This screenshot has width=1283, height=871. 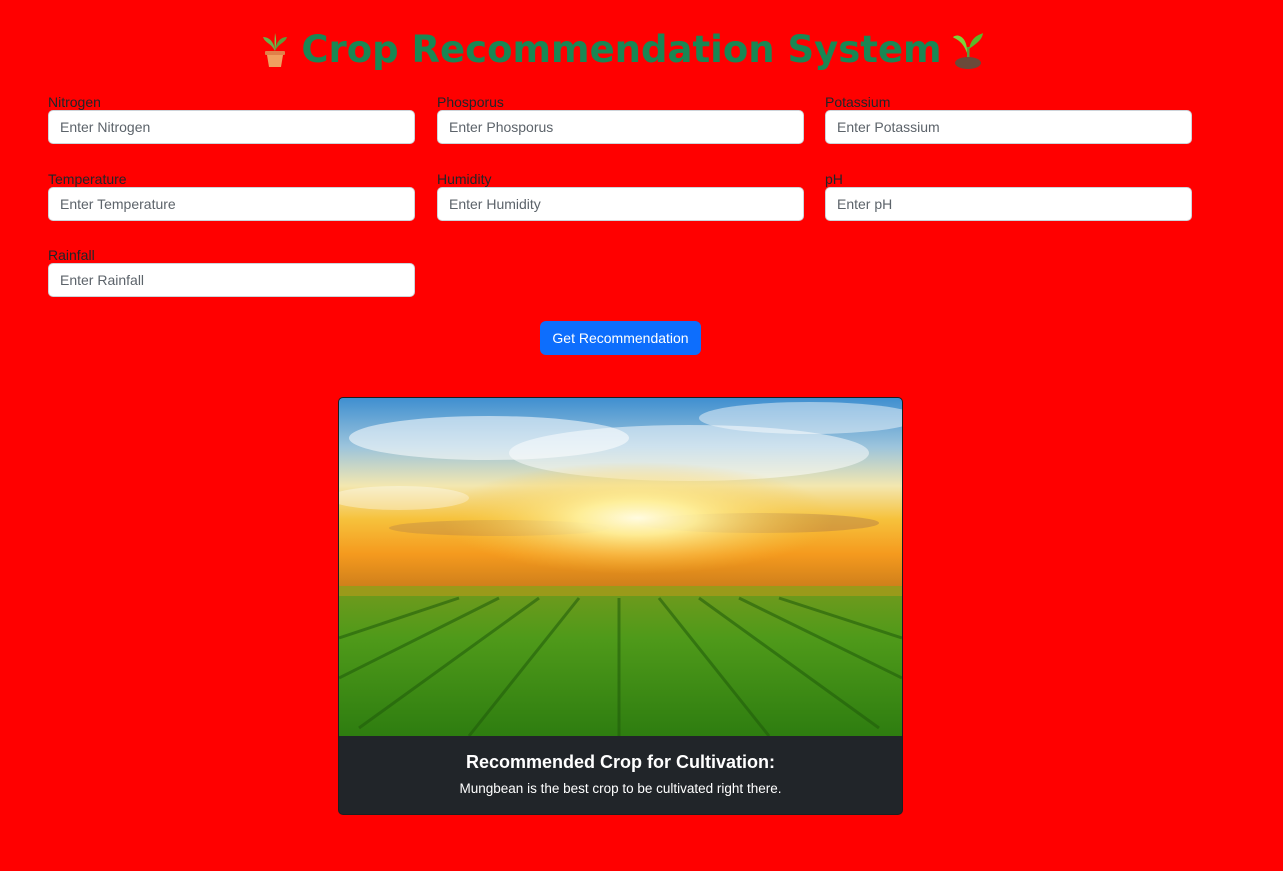 I want to click on potted-plant-icon, so click(x=275, y=50).